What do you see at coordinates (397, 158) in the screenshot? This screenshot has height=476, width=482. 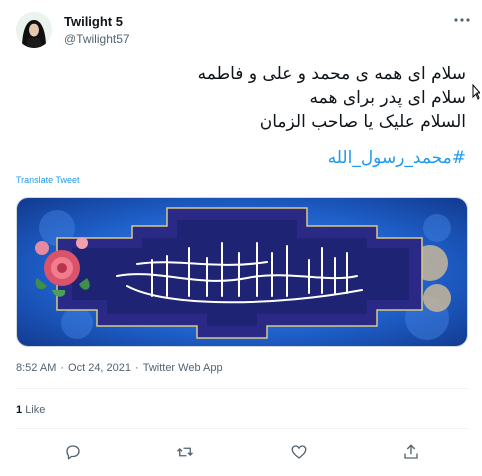 I see `hashtag-link: #محمد_رسول_الله` at bounding box center [397, 158].